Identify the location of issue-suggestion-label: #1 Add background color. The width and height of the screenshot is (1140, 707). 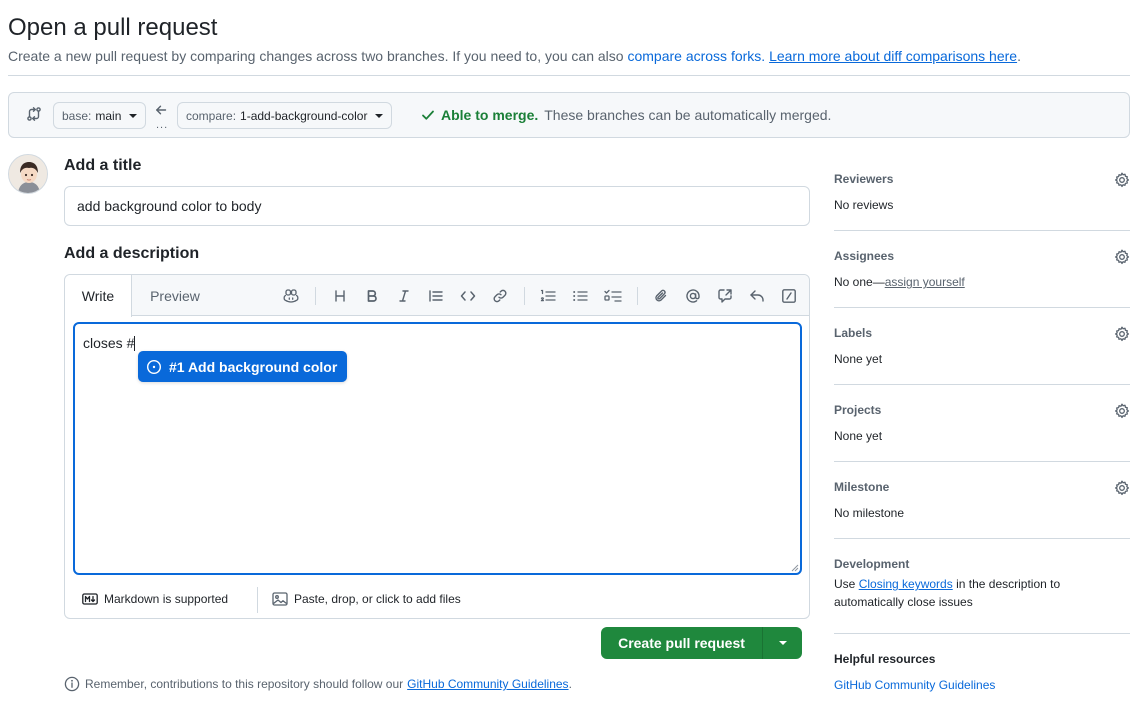
(253, 366).